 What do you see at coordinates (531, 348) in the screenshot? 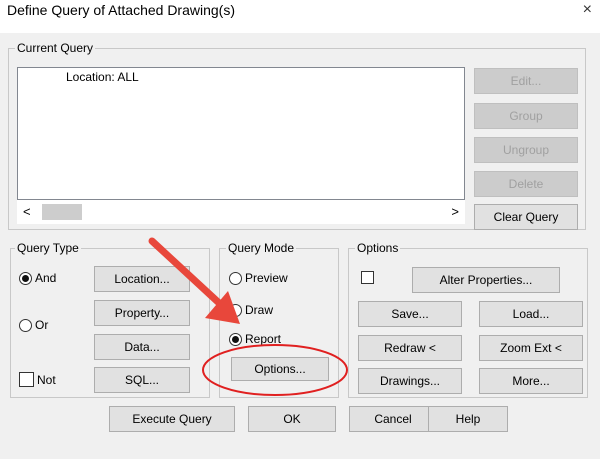
I see `zoom-ext-button: Zoom Ext <` at bounding box center [531, 348].